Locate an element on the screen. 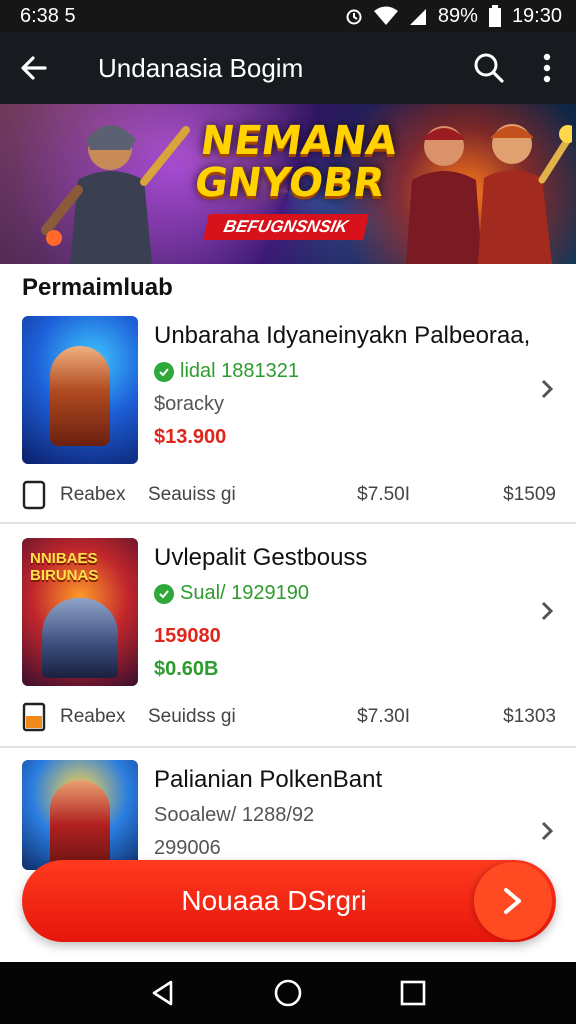 This screenshot has height=1024, width=576. status-time-right: 19:30 is located at coordinates (536, 15).